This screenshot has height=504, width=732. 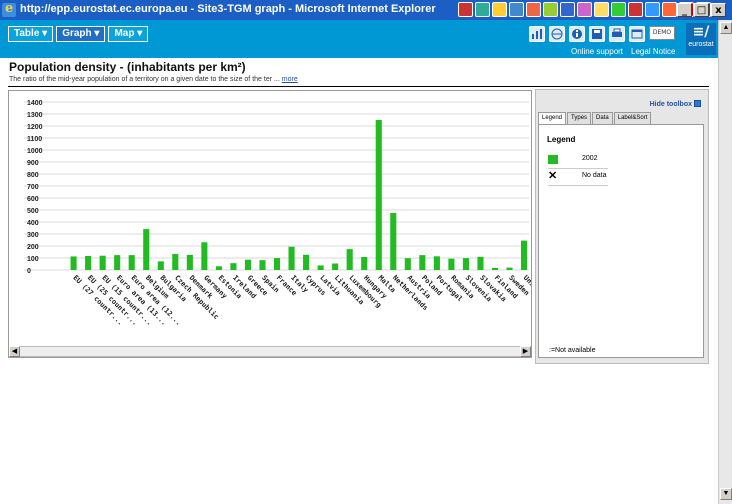 What do you see at coordinates (29, 271) in the screenshot?
I see `y-tick-label: 0` at bounding box center [29, 271].